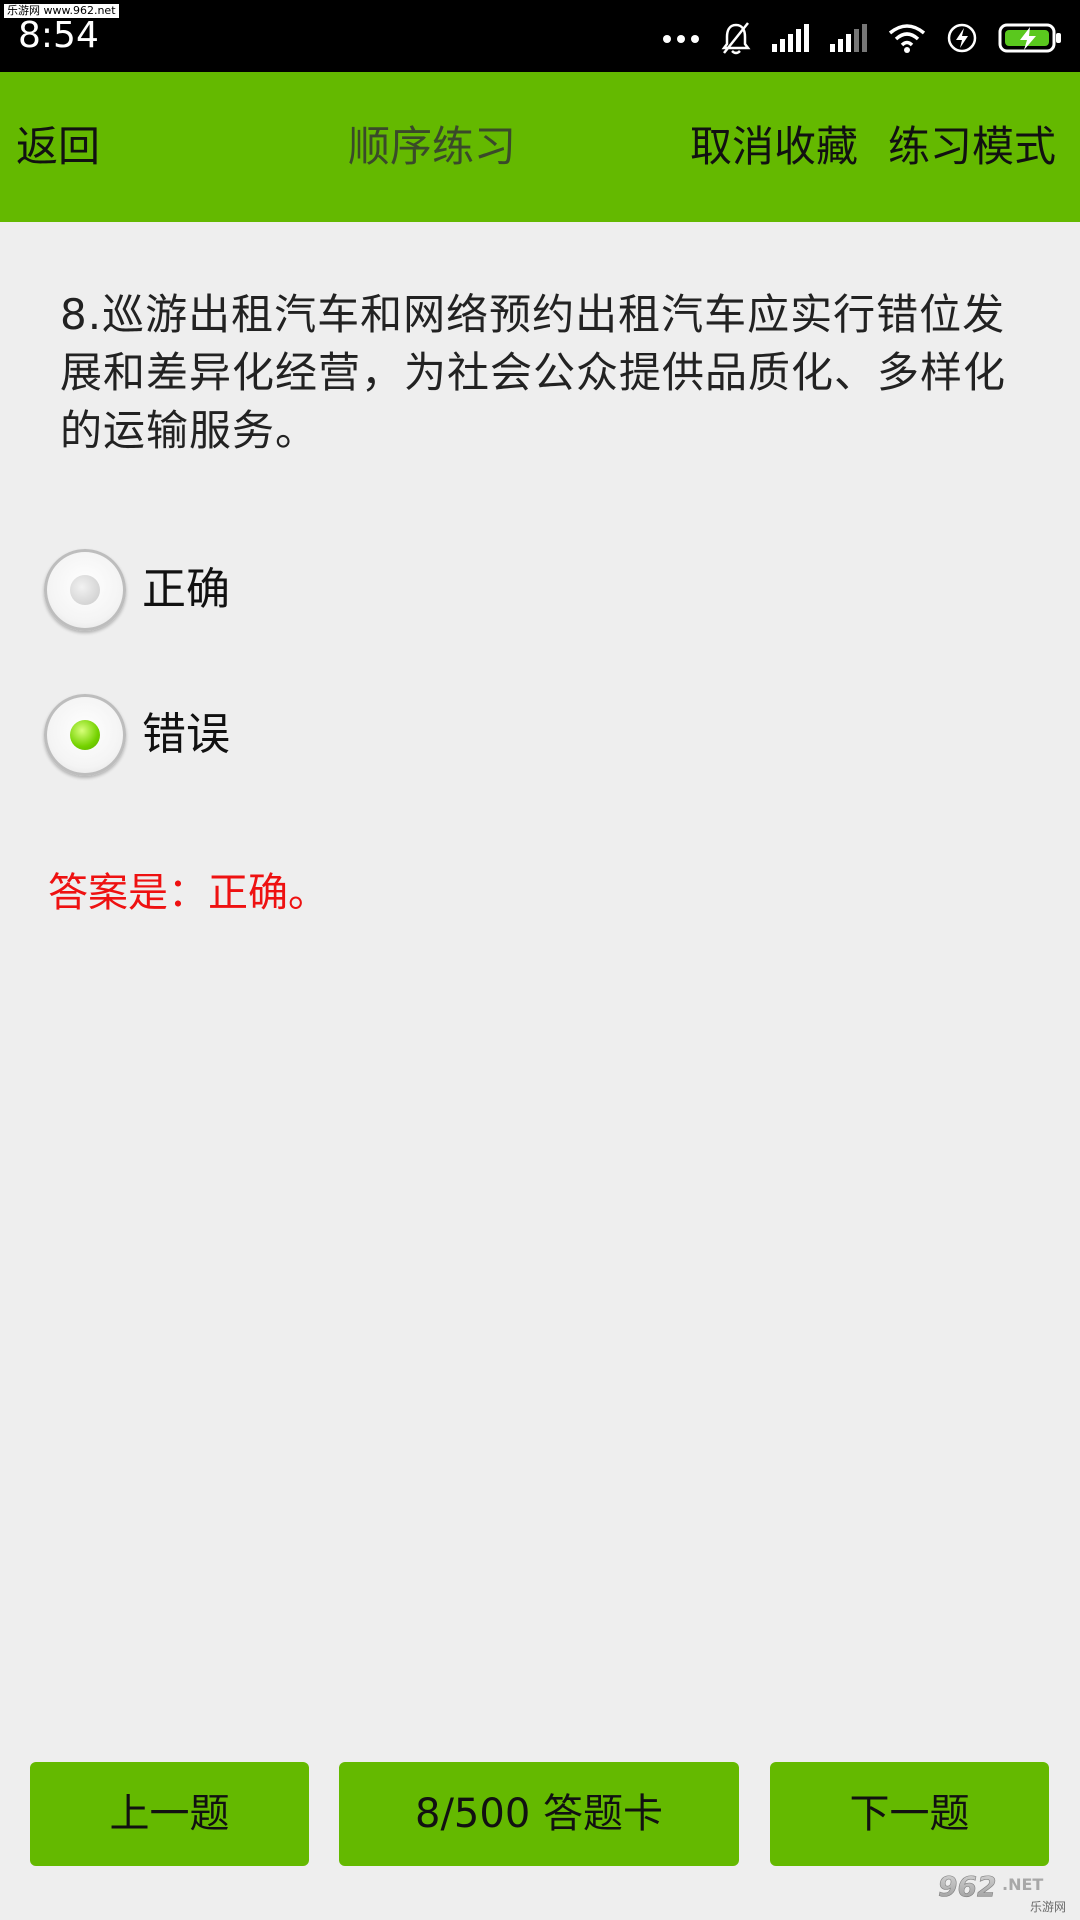 The width and height of the screenshot is (1080, 1920). Describe the element at coordinates (1022, 1884) in the screenshot. I see `svg-text: .NET` at that location.